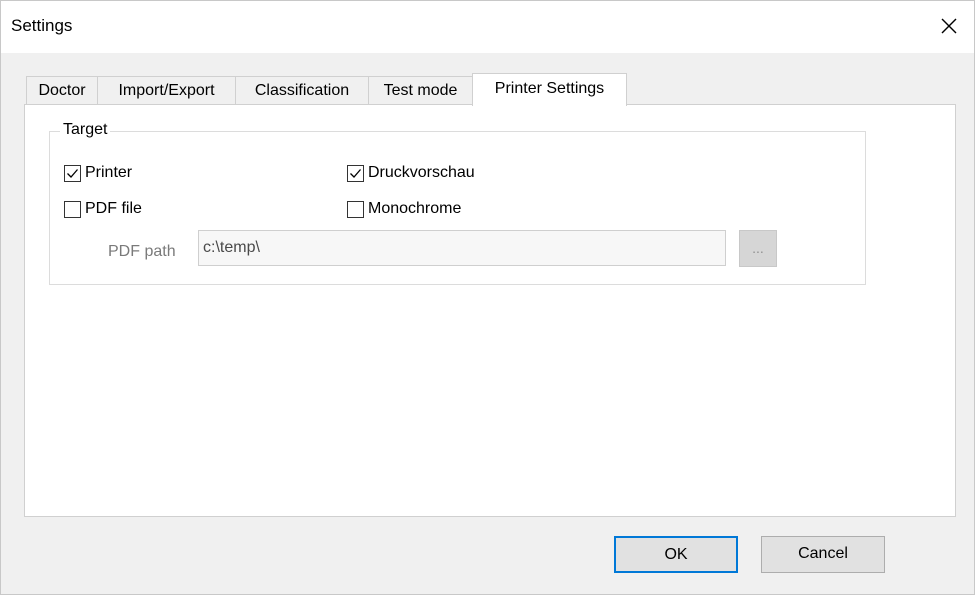  I want to click on pdf-path-label: PDF path, so click(142, 251).